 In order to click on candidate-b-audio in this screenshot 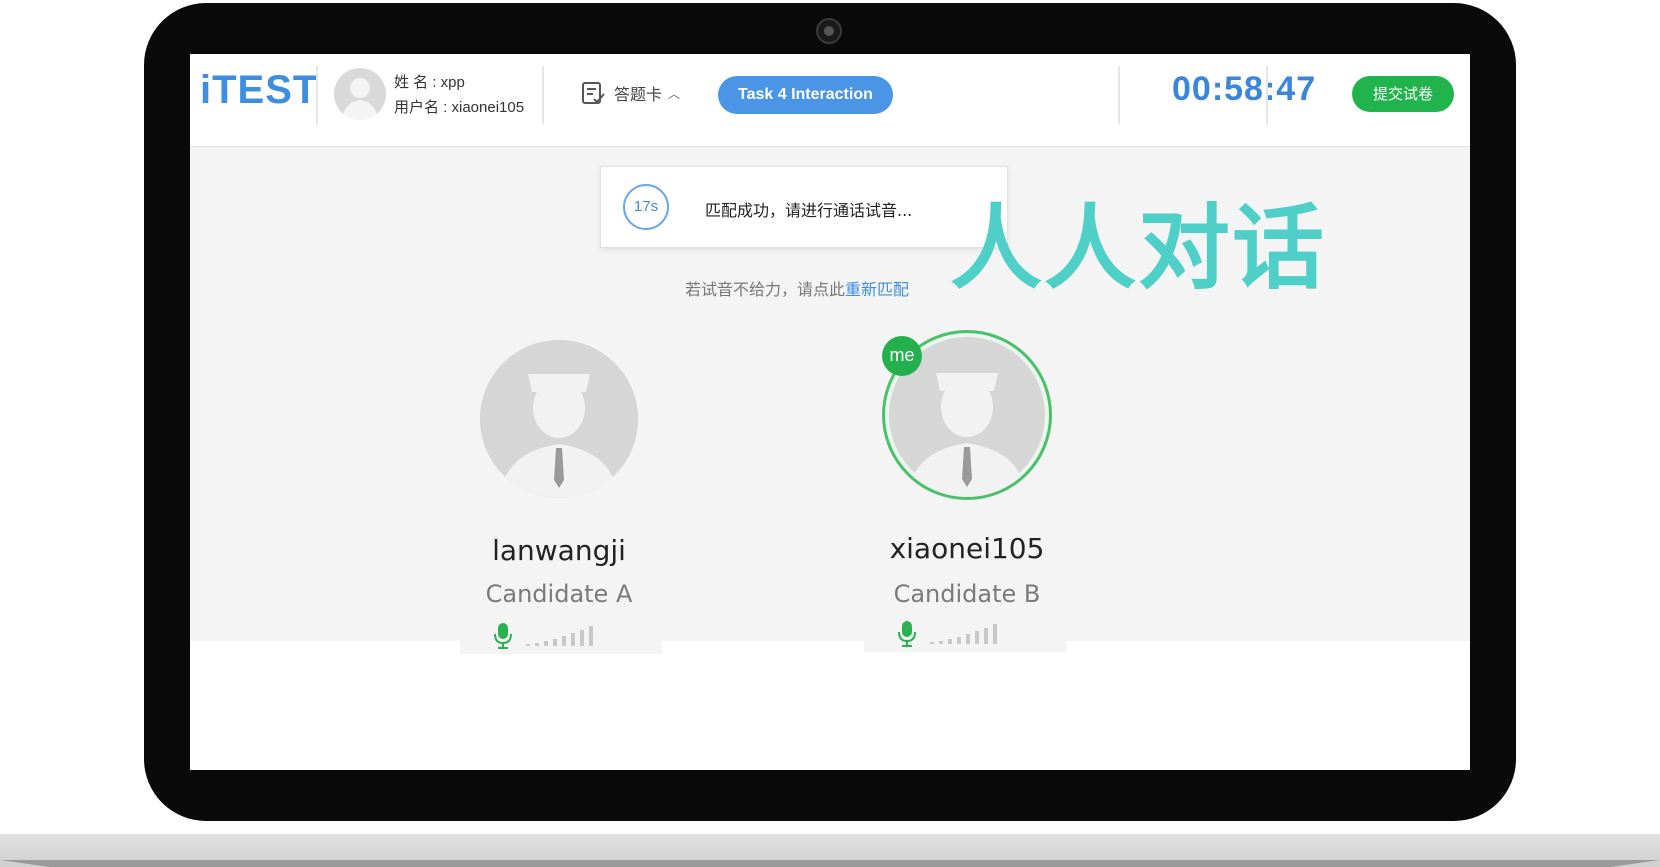, I will do `click(965, 633)`.